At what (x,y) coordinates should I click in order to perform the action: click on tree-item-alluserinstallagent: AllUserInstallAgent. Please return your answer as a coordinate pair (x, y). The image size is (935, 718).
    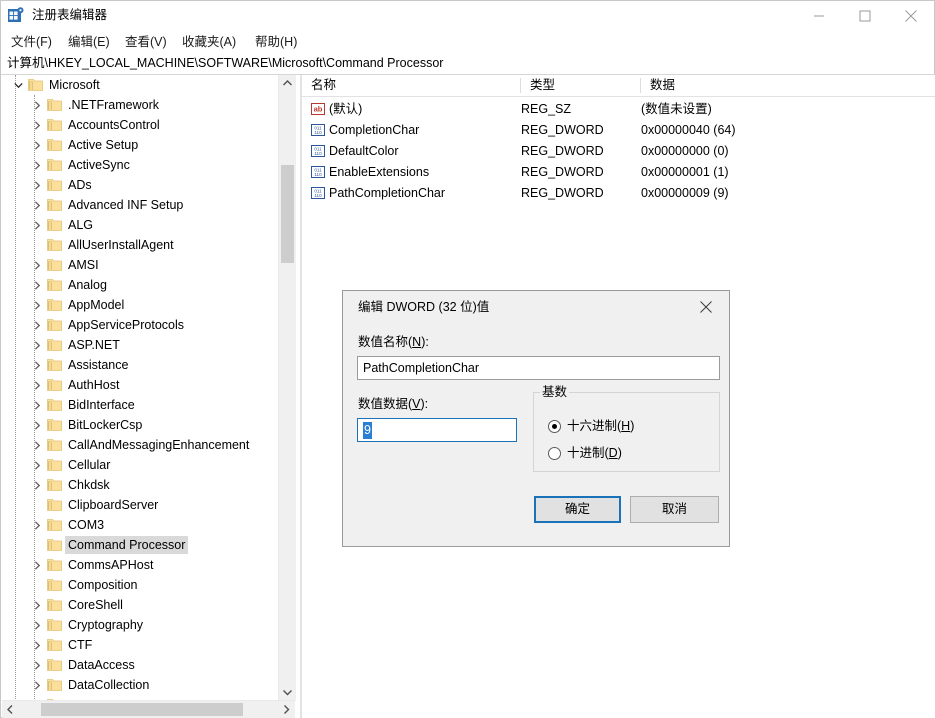
    Looking at the image, I should click on (143, 245).